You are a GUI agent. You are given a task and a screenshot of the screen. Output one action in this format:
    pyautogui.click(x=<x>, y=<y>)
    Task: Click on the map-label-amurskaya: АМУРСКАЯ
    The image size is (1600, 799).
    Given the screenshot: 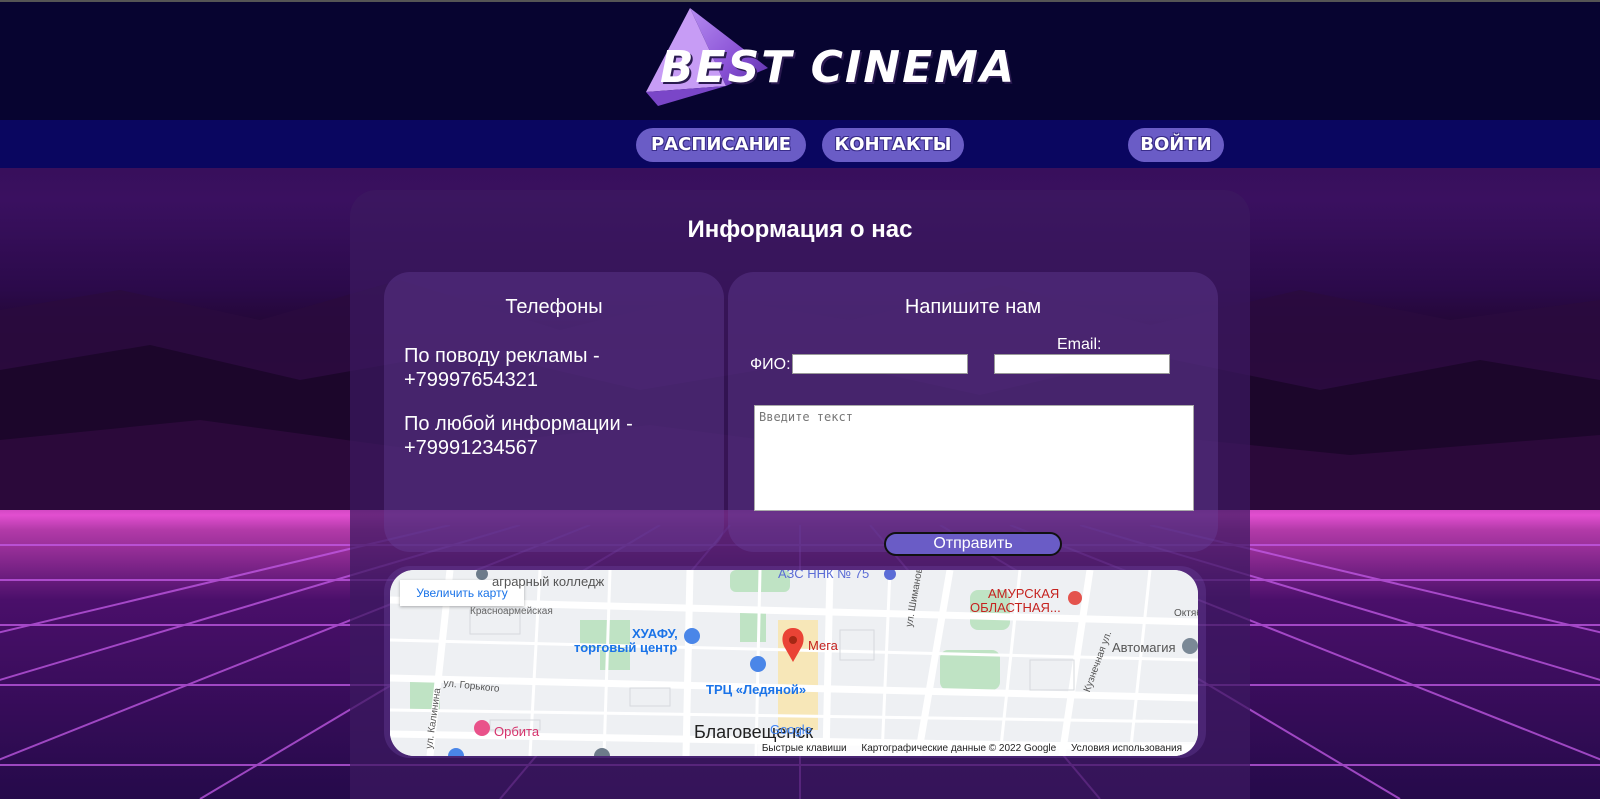 What is the action you would take?
    pyautogui.click(x=1024, y=593)
    